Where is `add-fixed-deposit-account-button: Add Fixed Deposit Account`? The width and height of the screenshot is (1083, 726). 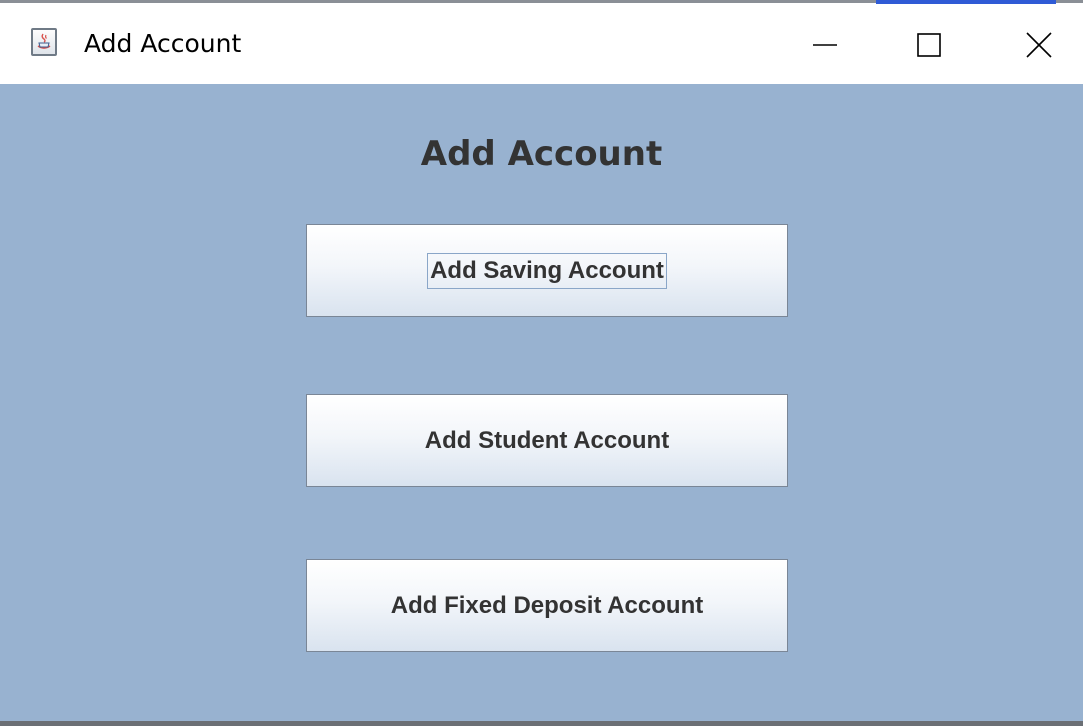 add-fixed-deposit-account-button: Add Fixed Deposit Account is located at coordinates (547, 605).